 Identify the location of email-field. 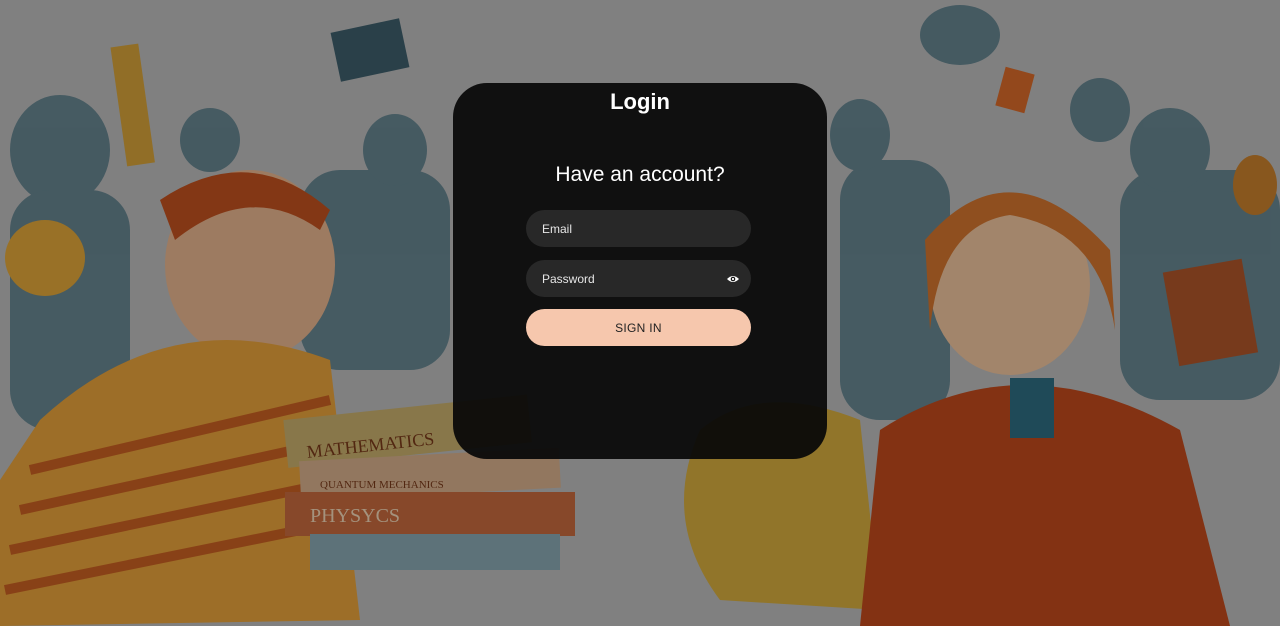
(638, 228).